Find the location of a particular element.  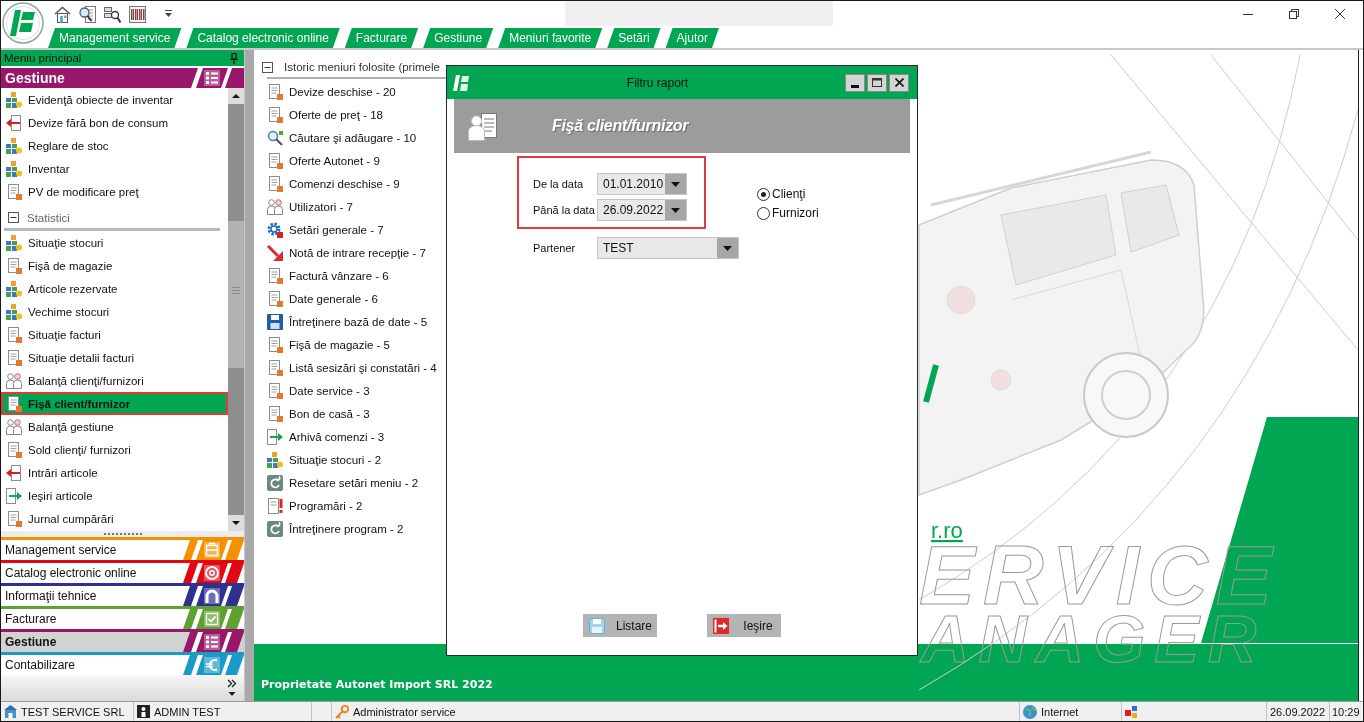

house-icon is located at coordinates (62, 14).